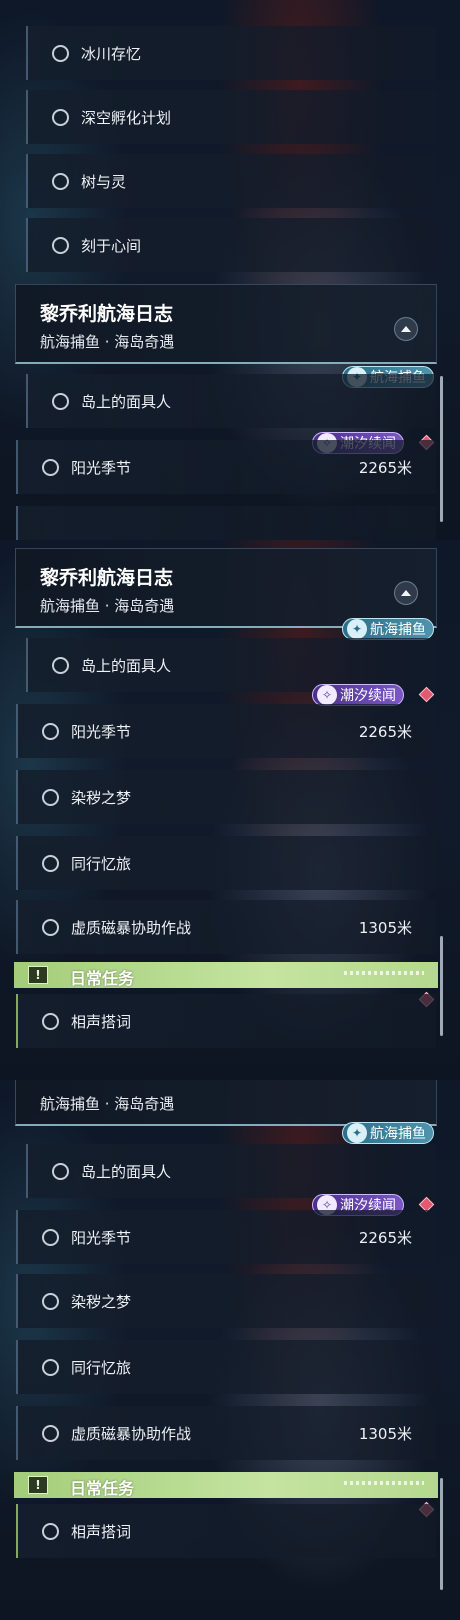 This screenshot has height=1620, width=460. What do you see at coordinates (126, 117) in the screenshot?
I see `quest-label: 深空孵化计划` at bounding box center [126, 117].